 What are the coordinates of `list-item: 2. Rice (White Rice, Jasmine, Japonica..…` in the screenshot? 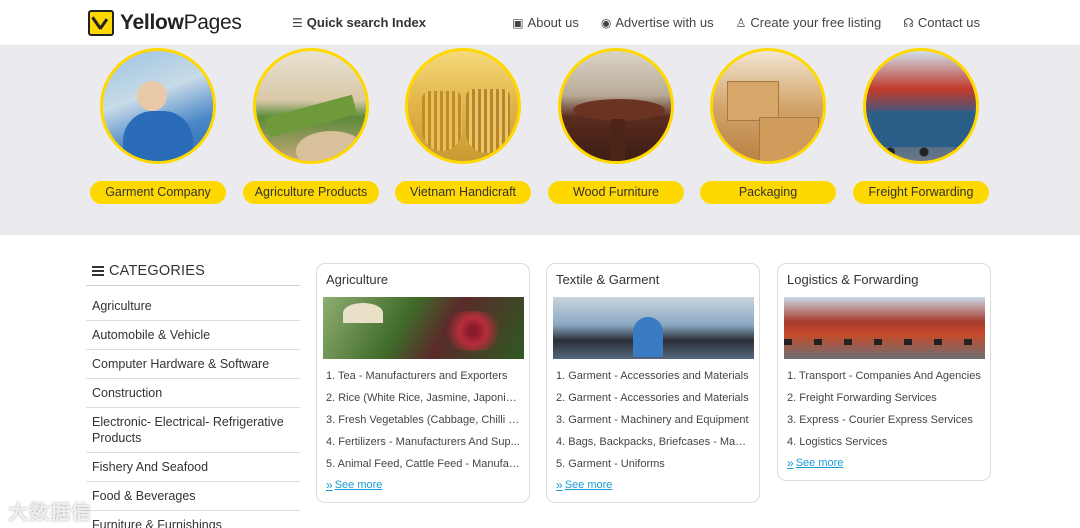 It's located at (424, 401).